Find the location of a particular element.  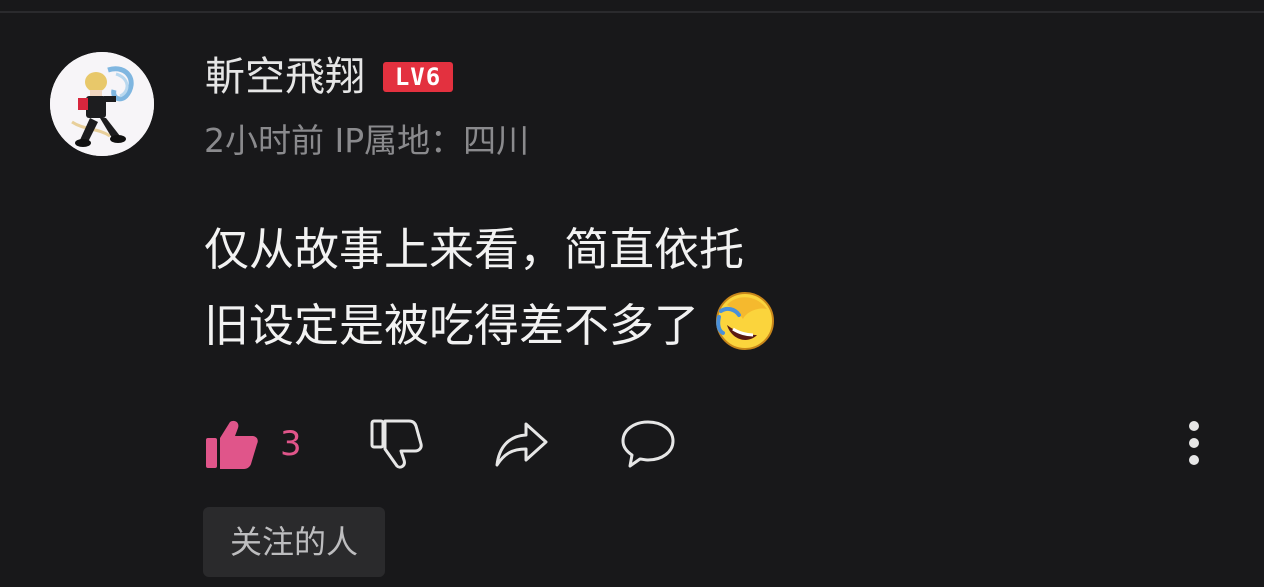

level-badge: LV6 is located at coordinates (418, 77).